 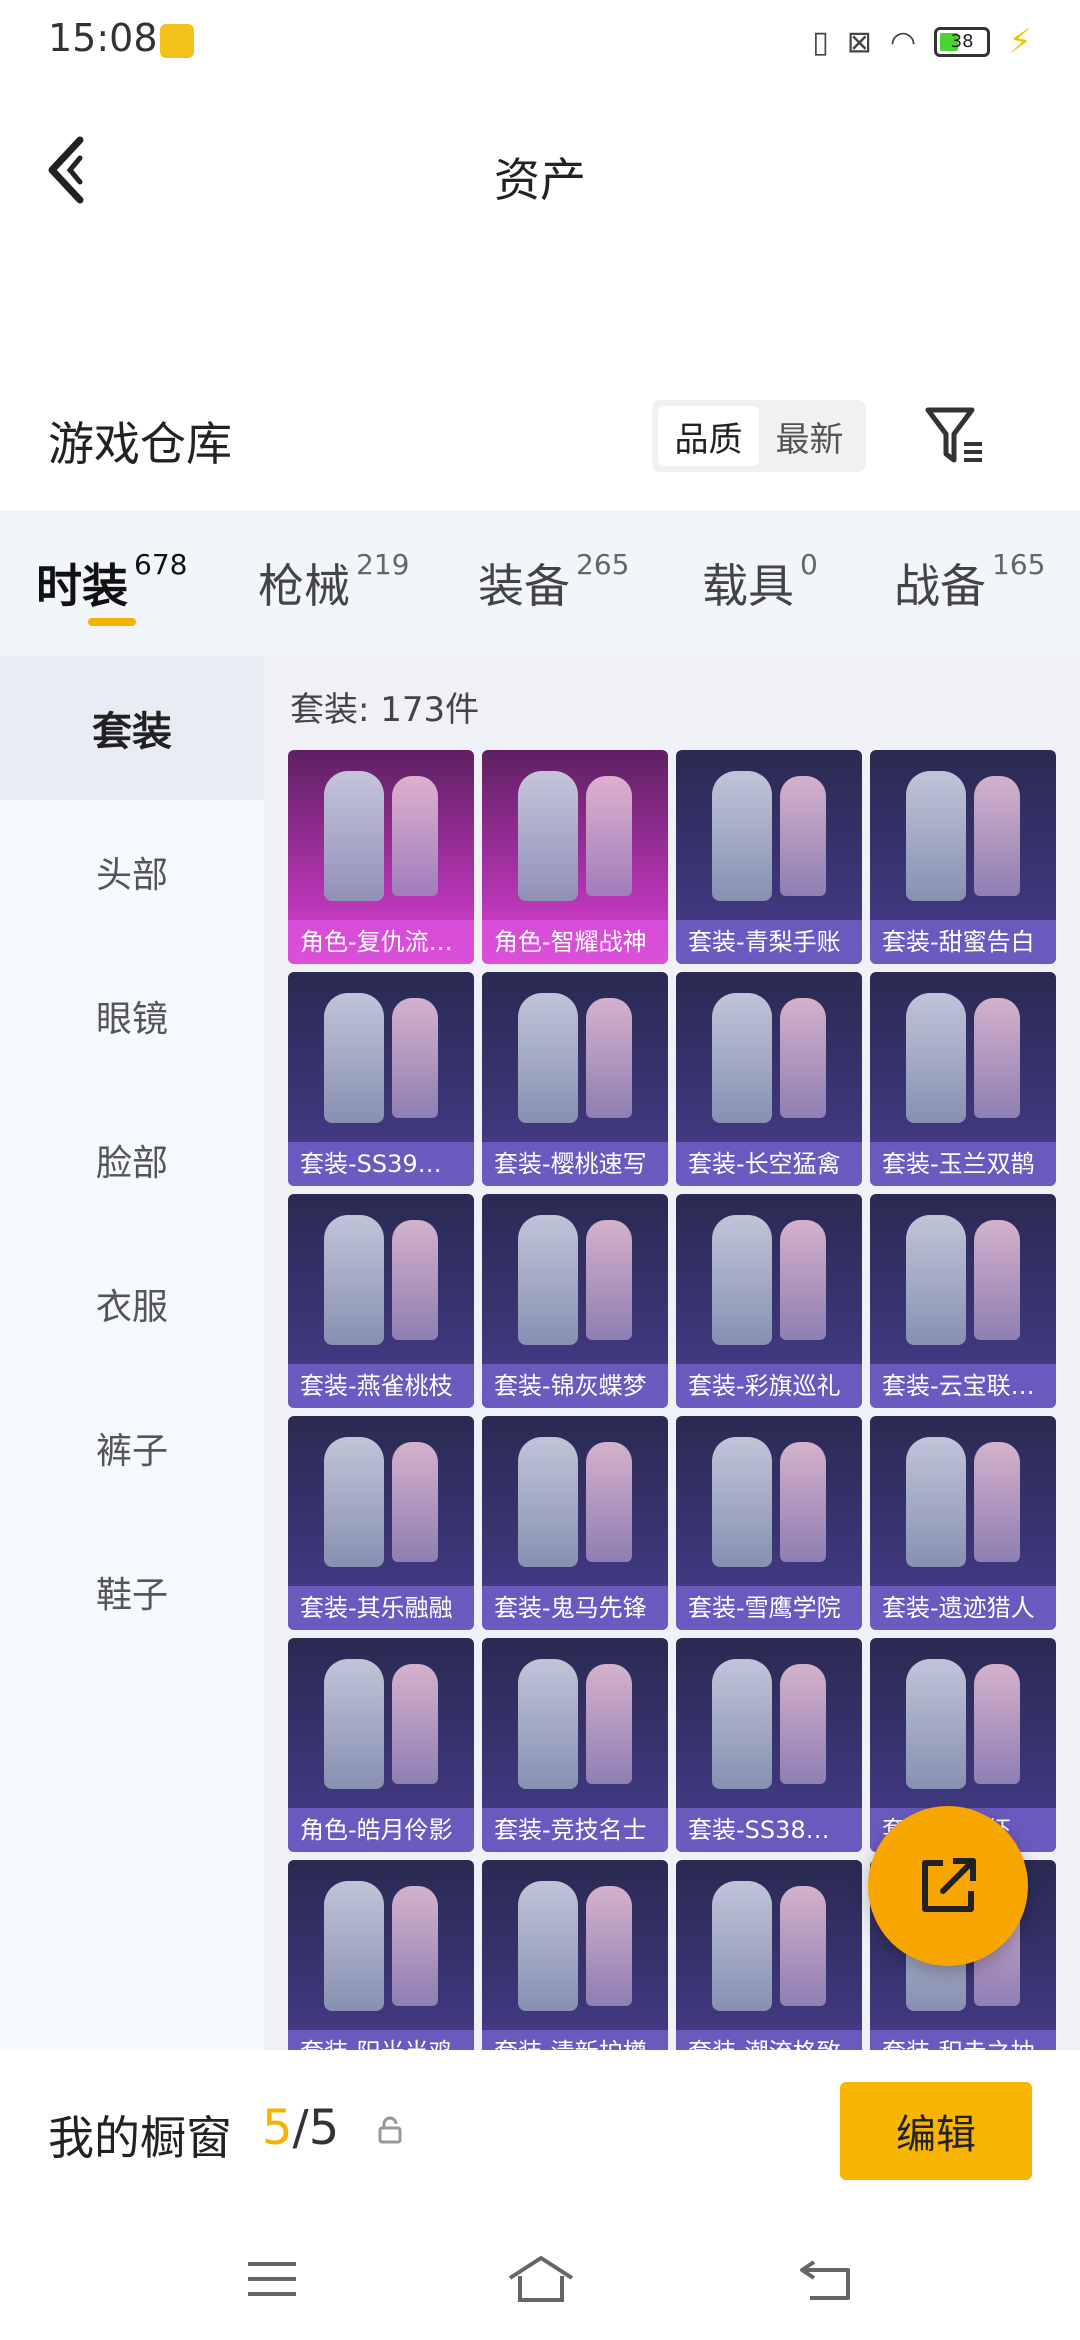 What do you see at coordinates (760, 582) in the screenshot?
I see `tab-vehicles: 载具 0` at bounding box center [760, 582].